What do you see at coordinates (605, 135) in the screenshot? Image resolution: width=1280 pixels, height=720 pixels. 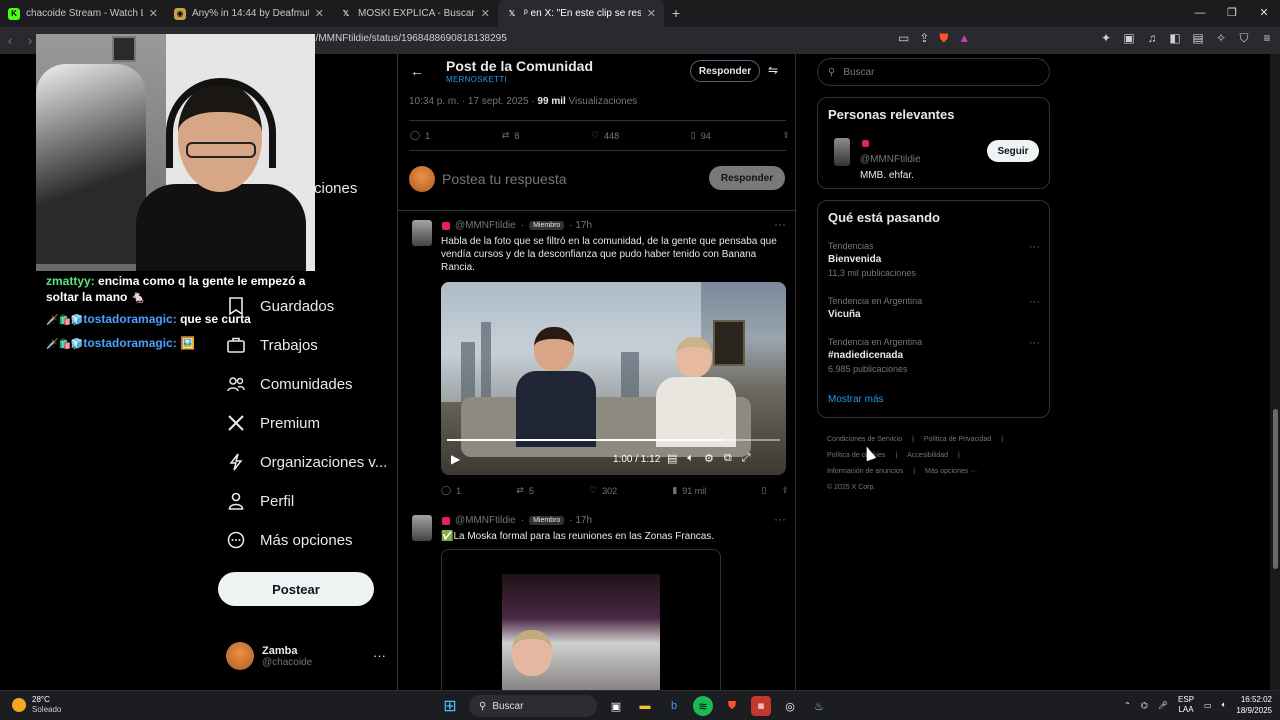 I see `like-action: ♡ 448` at bounding box center [605, 135].